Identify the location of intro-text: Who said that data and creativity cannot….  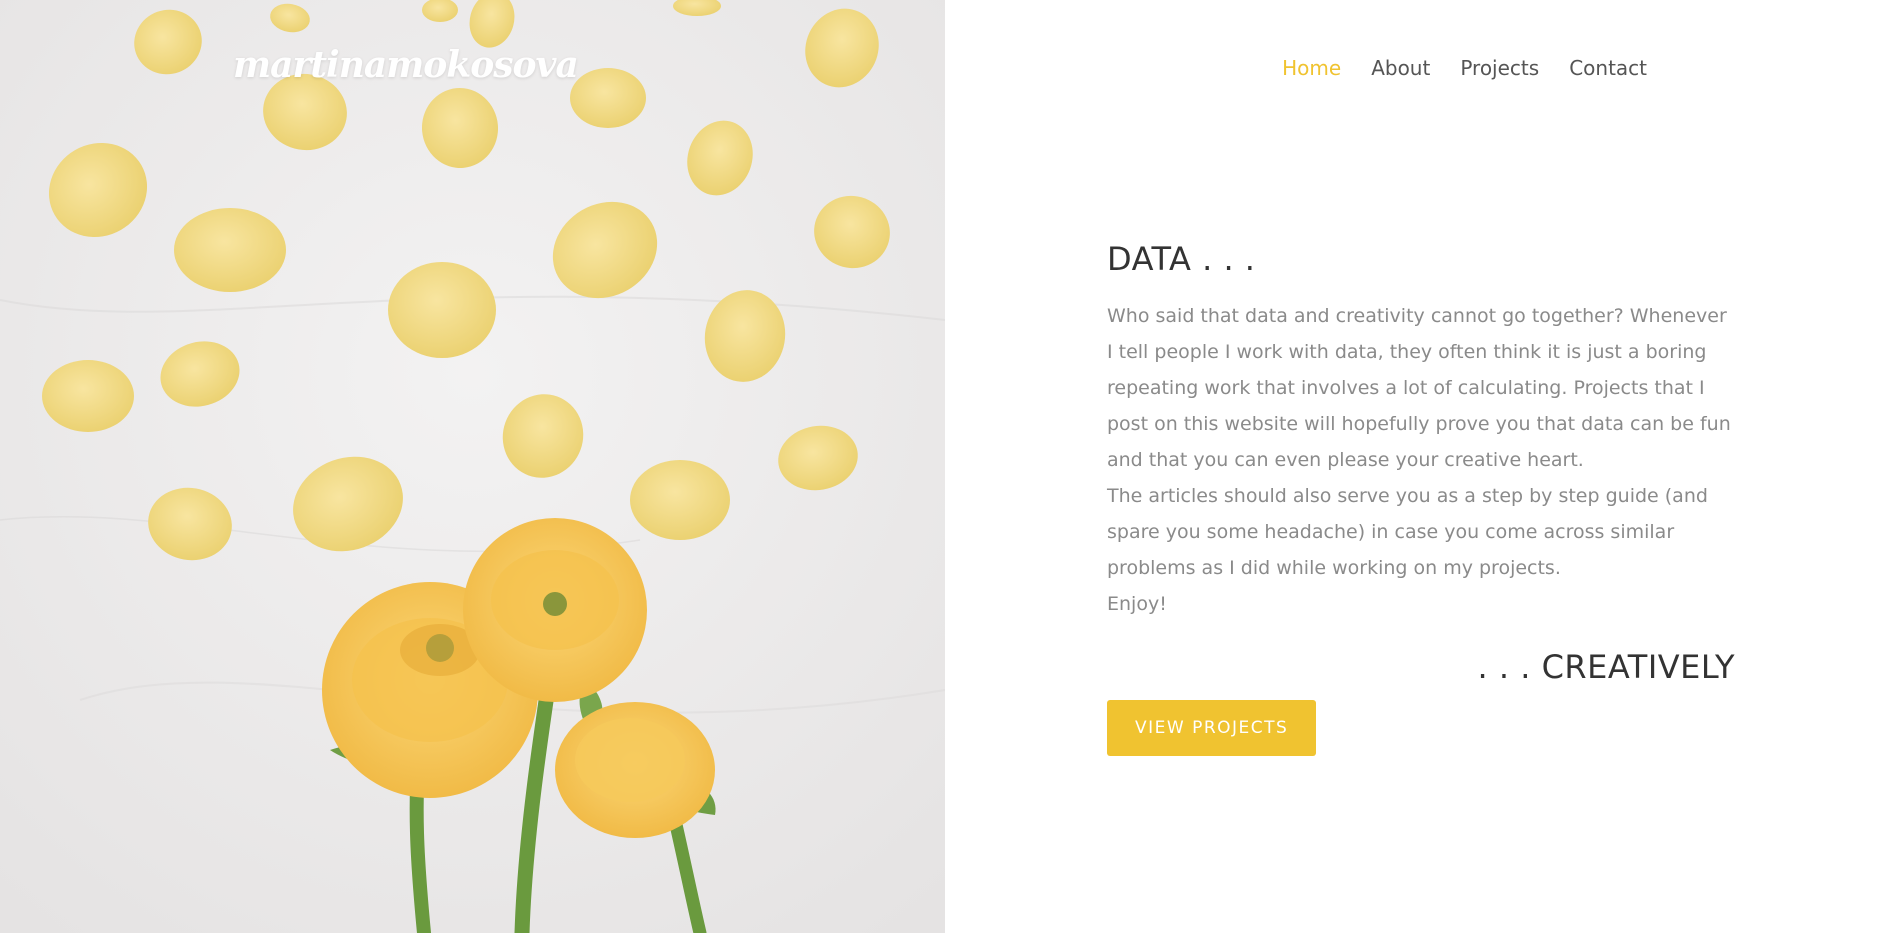
(1421, 460).